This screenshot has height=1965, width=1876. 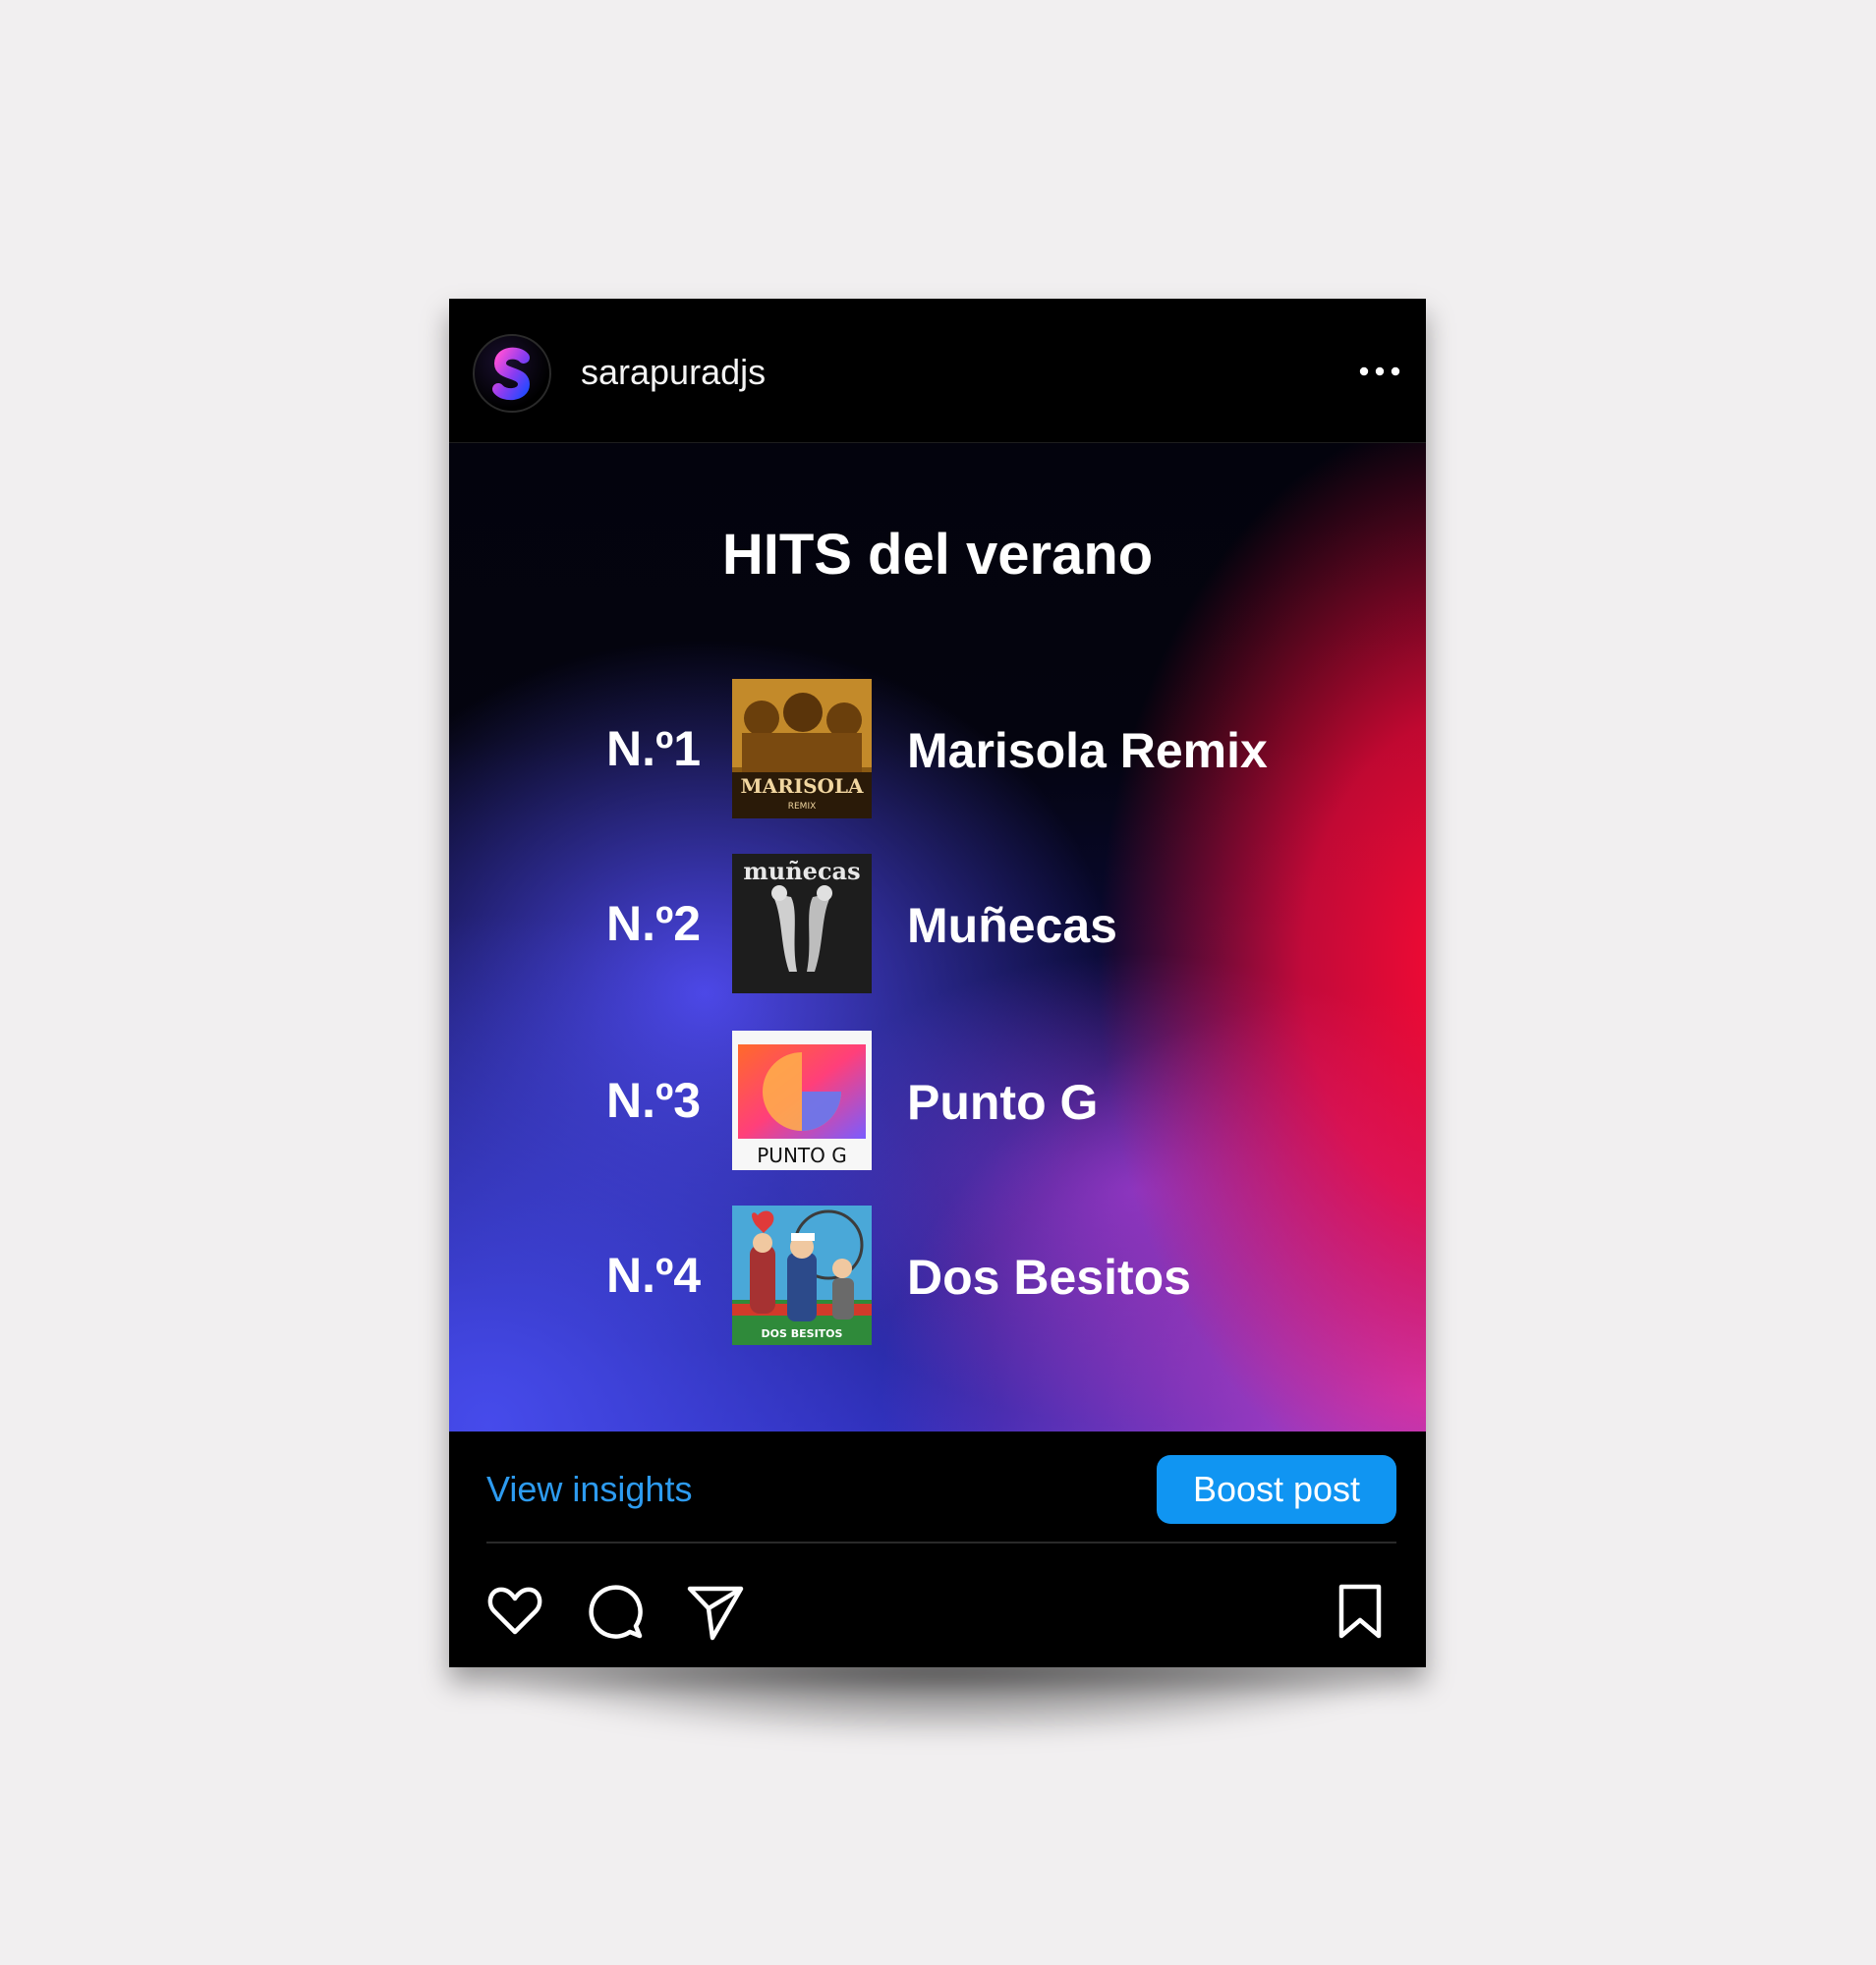 I want to click on album-cover-dos-besitos: DOS BESITOS, so click(x=802, y=1275).